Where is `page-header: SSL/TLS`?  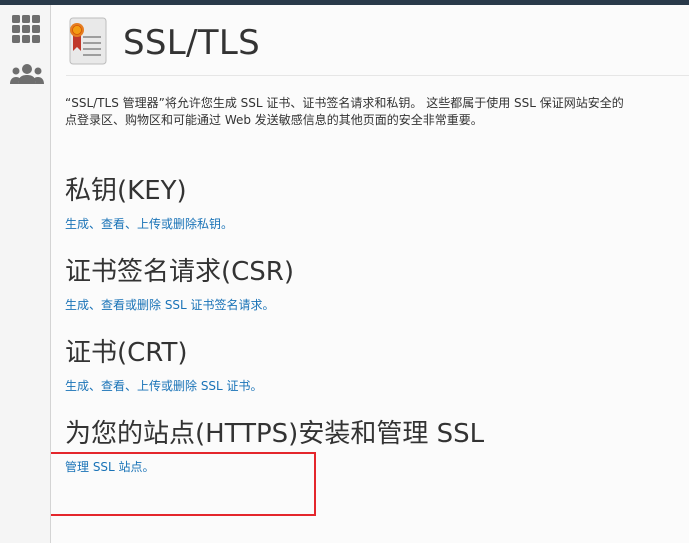 page-header: SSL/TLS is located at coordinates (377, 45).